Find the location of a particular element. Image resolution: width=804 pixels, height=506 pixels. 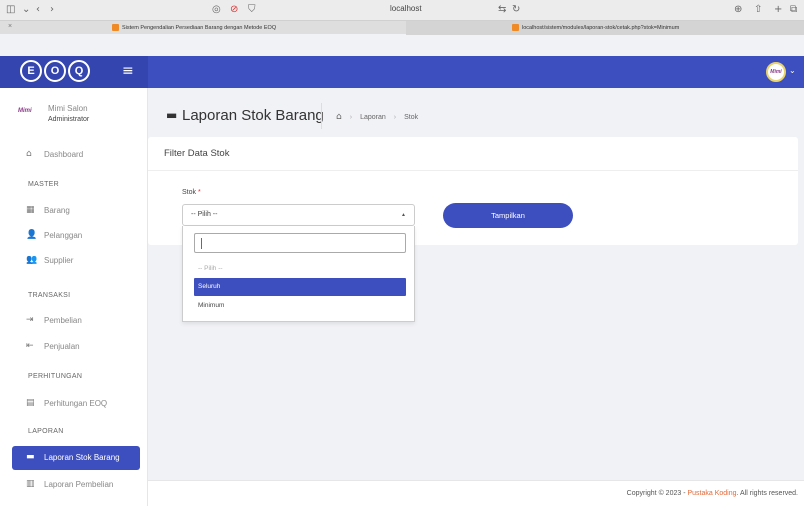

calculator-icon: ▤ is located at coordinates (30, 403).